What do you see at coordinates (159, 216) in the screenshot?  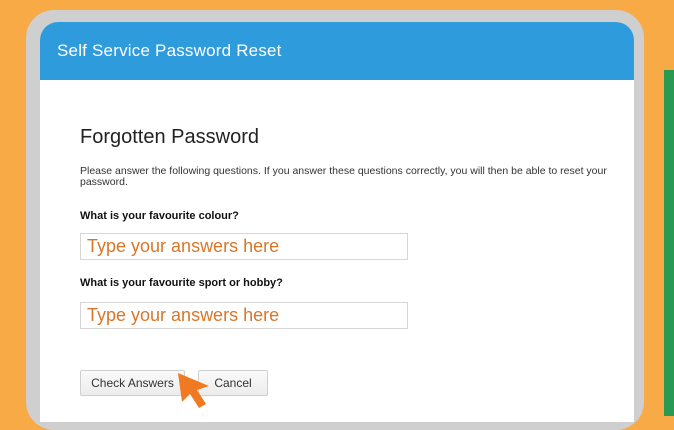 I see `question-1-label: What is your favourite colour?` at bounding box center [159, 216].